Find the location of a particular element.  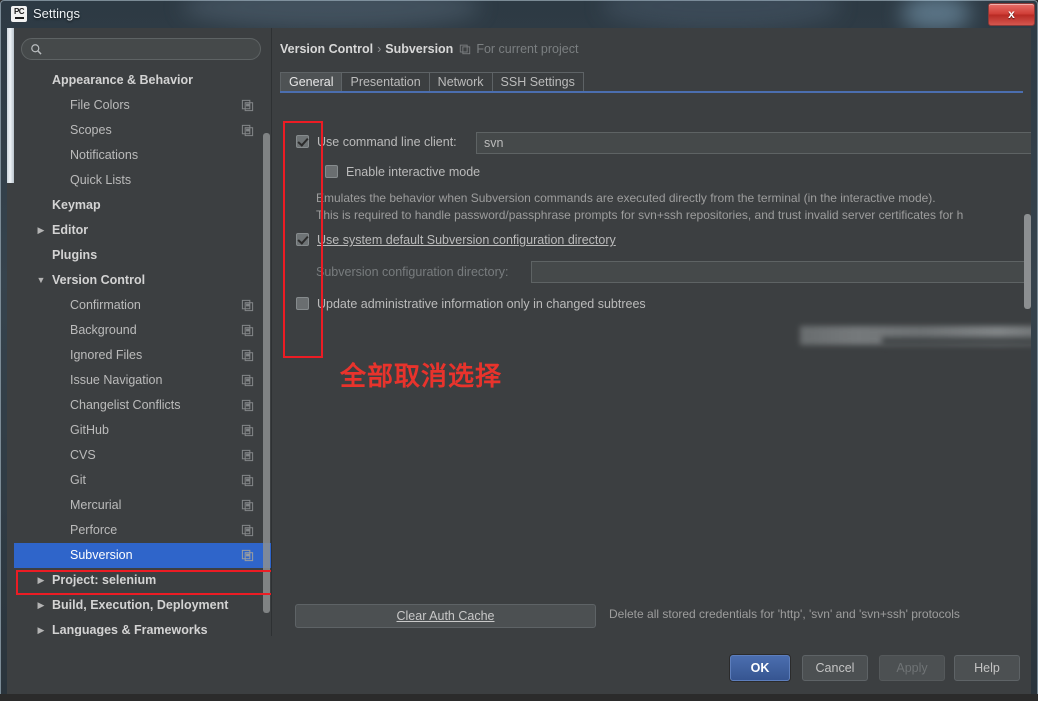

tab-ssh-settings: SSH Settings is located at coordinates (538, 82).